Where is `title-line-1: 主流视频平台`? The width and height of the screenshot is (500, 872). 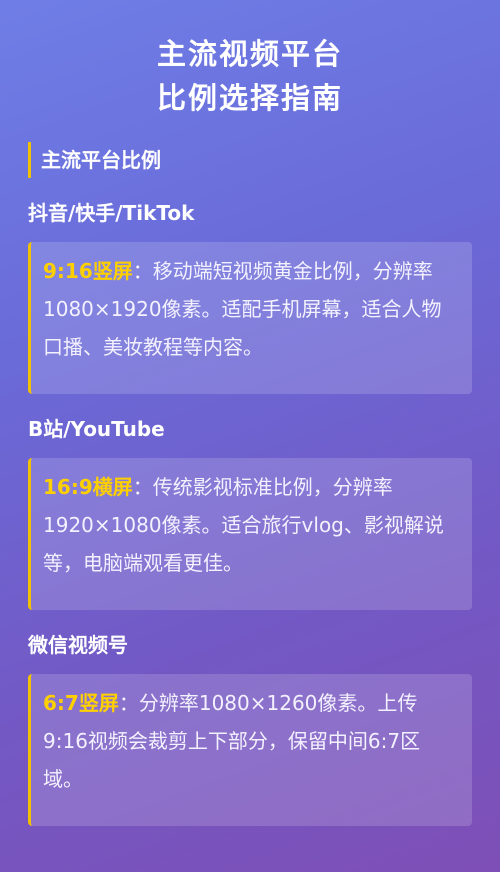
title-line-1: 主流视频平台 is located at coordinates (249, 54).